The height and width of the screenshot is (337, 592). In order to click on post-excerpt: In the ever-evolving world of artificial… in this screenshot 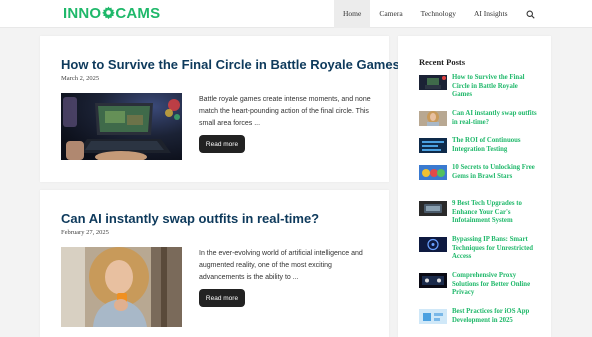, I will do `click(281, 265)`.